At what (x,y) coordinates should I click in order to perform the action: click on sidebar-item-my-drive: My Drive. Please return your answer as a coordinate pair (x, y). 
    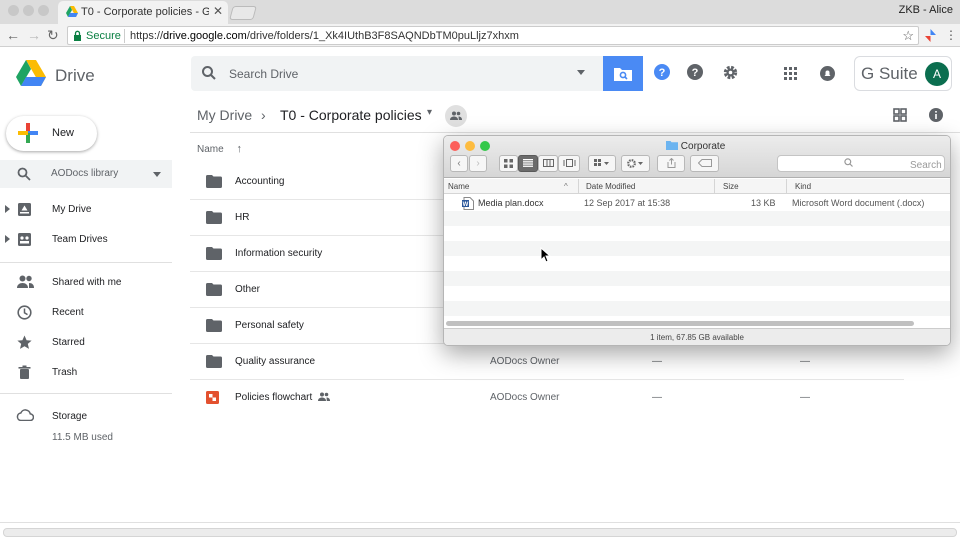
    Looking at the image, I should click on (86, 210).